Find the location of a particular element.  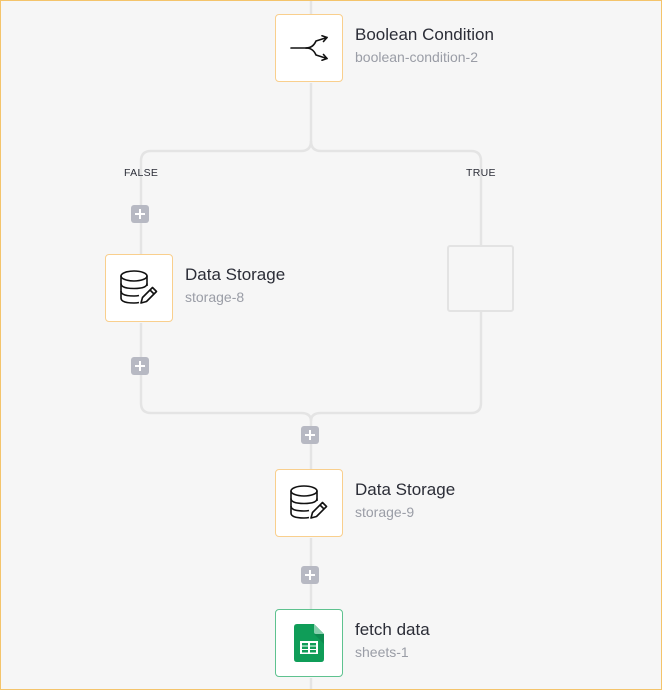

storage-9-subtitle: storage-9 is located at coordinates (385, 512).